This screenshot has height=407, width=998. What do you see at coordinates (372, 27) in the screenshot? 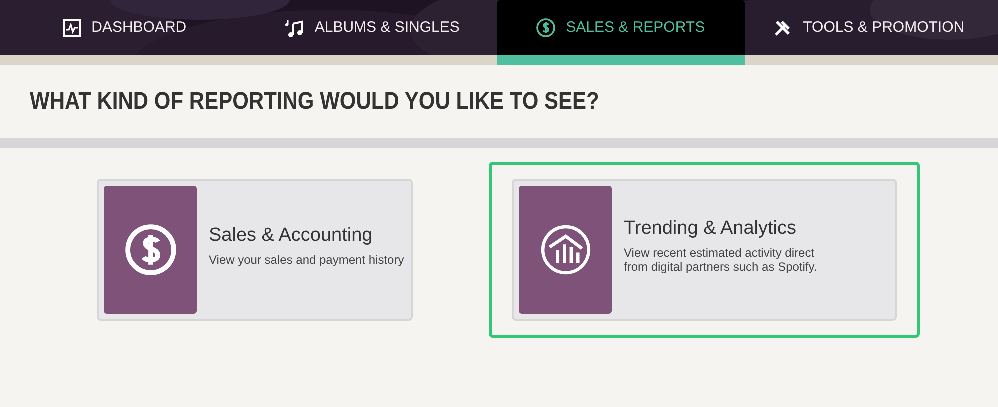
I see `nav-tab: ALBUMS & SINGLES` at bounding box center [372, 27].